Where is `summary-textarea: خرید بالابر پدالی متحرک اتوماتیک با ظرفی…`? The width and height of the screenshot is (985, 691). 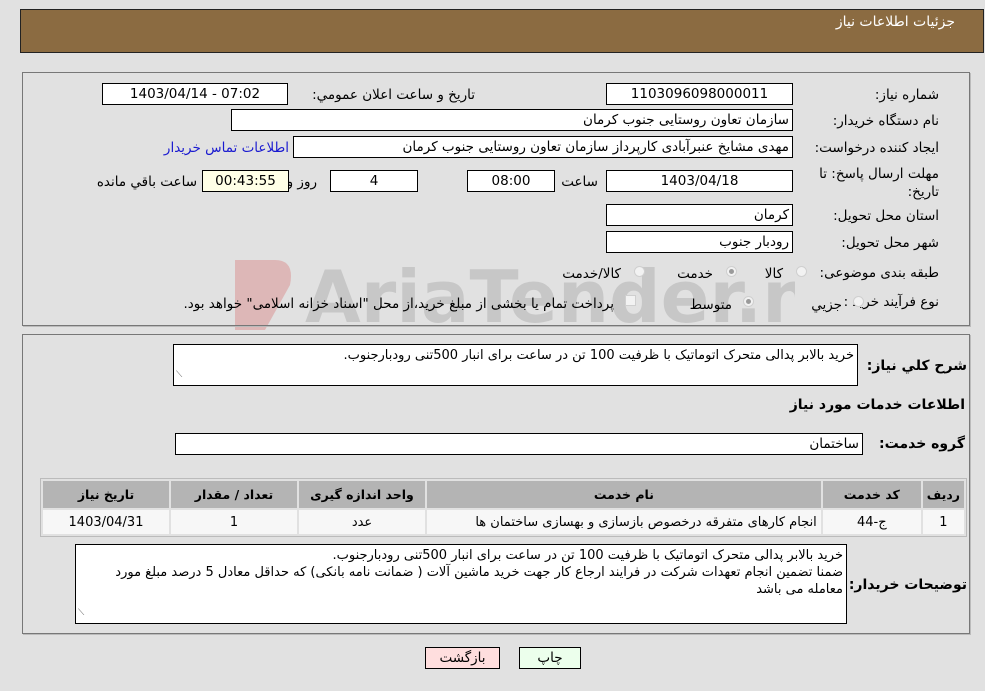 summary-textarea: خرید بالابر پدالی متحرک اتوماتیک با ظرفی… is located at coordinates (515, 365).